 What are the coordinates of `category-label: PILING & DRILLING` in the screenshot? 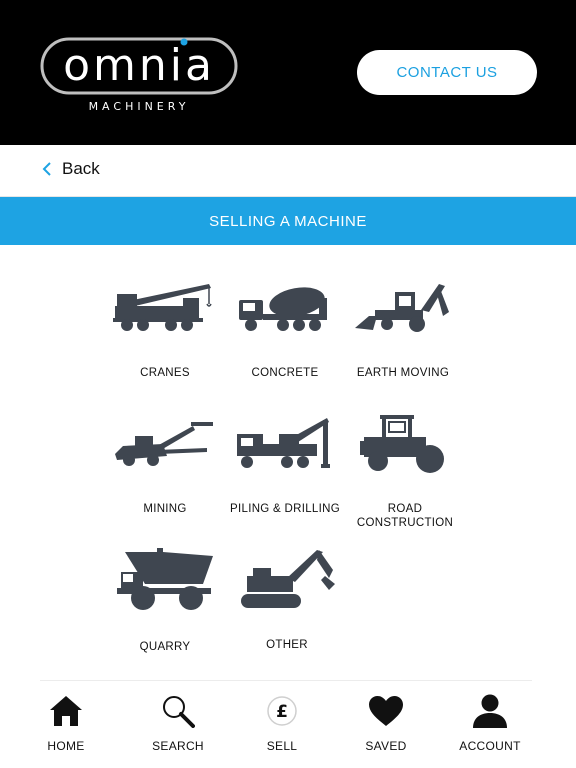 It's located at (285, 509).